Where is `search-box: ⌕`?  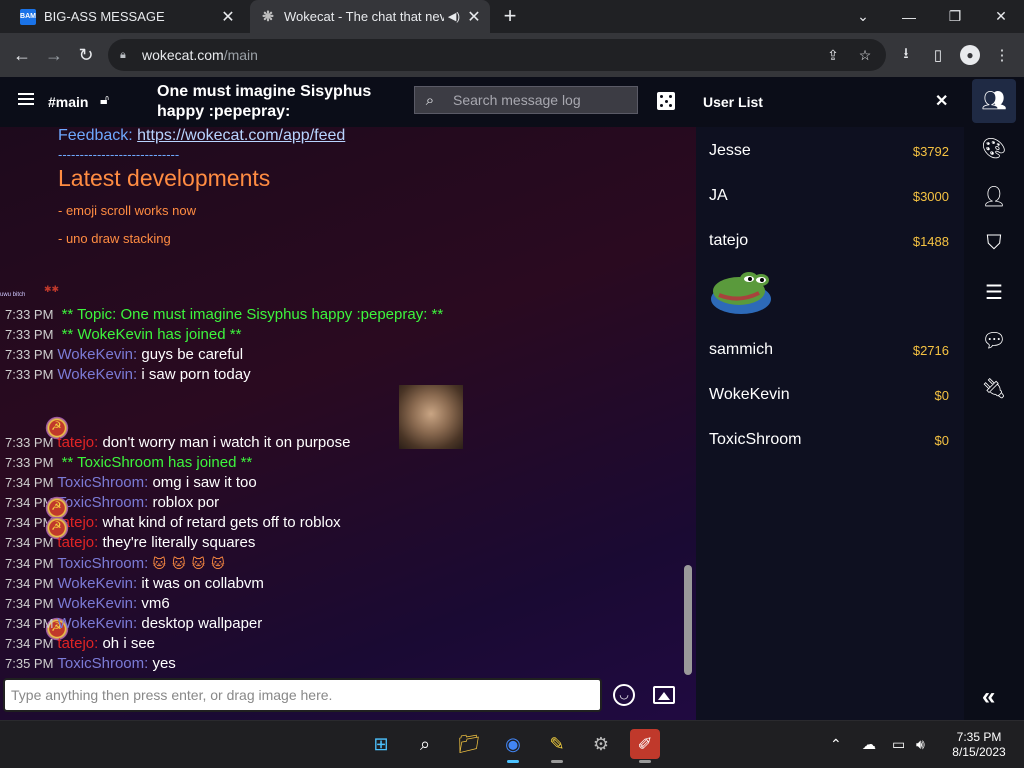 search-box: ⌕ is located at coordinates (526, 100).